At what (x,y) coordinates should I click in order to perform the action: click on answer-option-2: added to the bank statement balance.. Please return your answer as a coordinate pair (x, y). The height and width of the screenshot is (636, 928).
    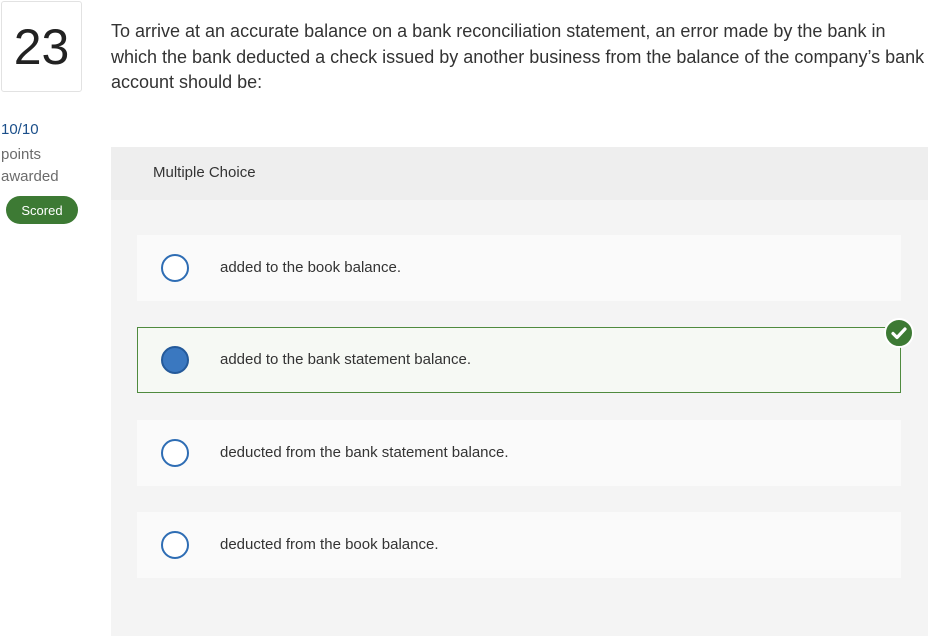
    Looking at the image, I should click on (519, 360).